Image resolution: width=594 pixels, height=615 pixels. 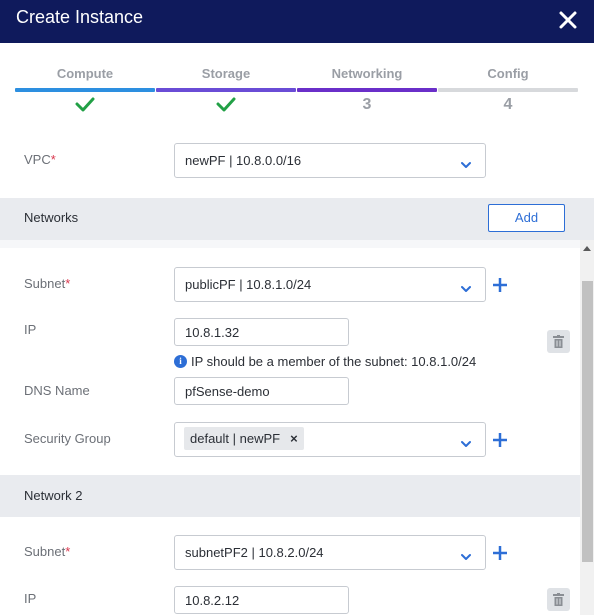 I want to click on scrollbar-thumb, so click(x=587, y=421).